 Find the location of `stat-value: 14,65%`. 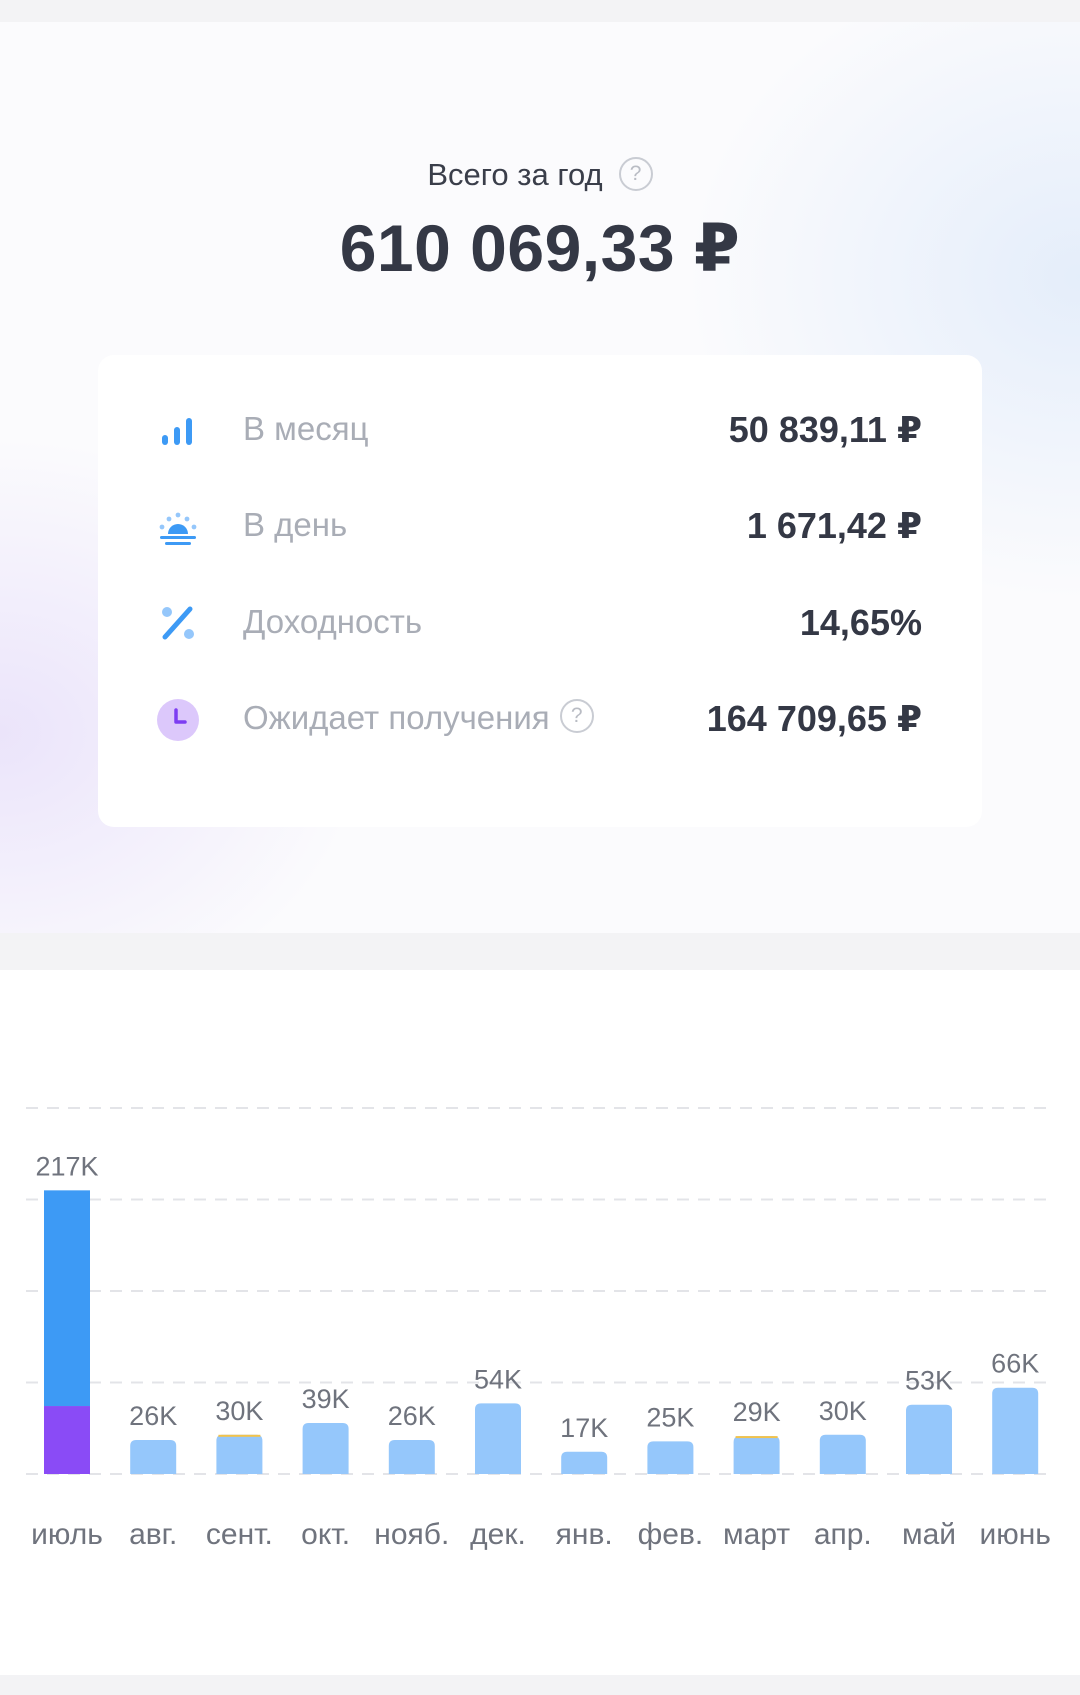

stat-value: 14,65% is located at coordinates (860, 622).